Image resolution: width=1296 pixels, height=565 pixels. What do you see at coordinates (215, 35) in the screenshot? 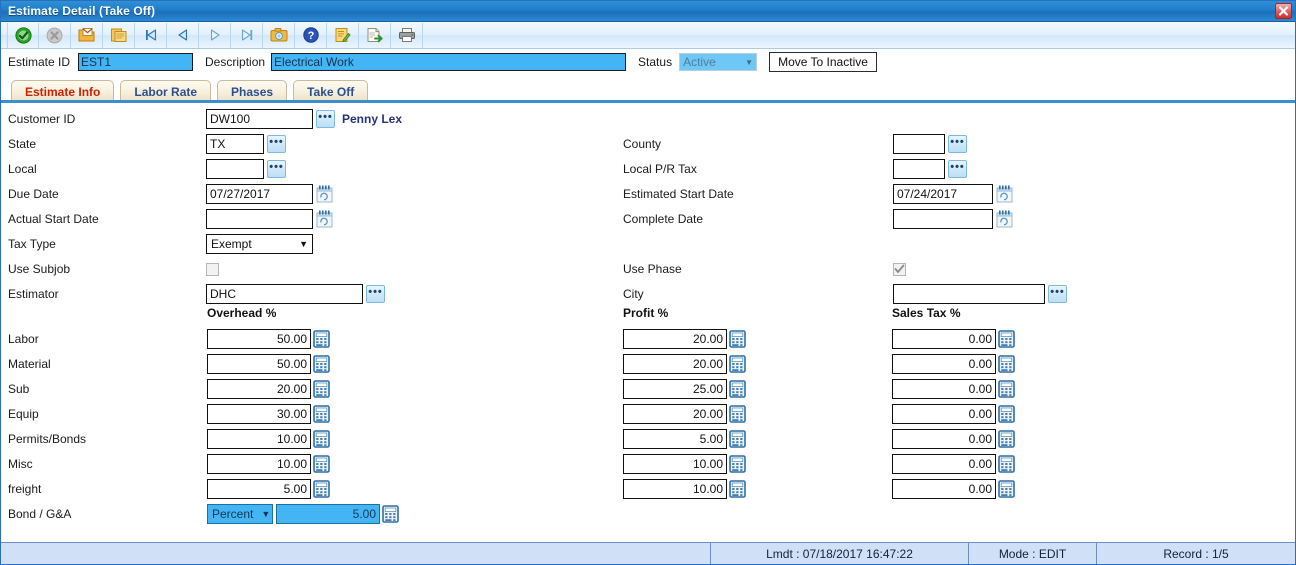
I see `next-record-icon` at bounding box center [215, 35].